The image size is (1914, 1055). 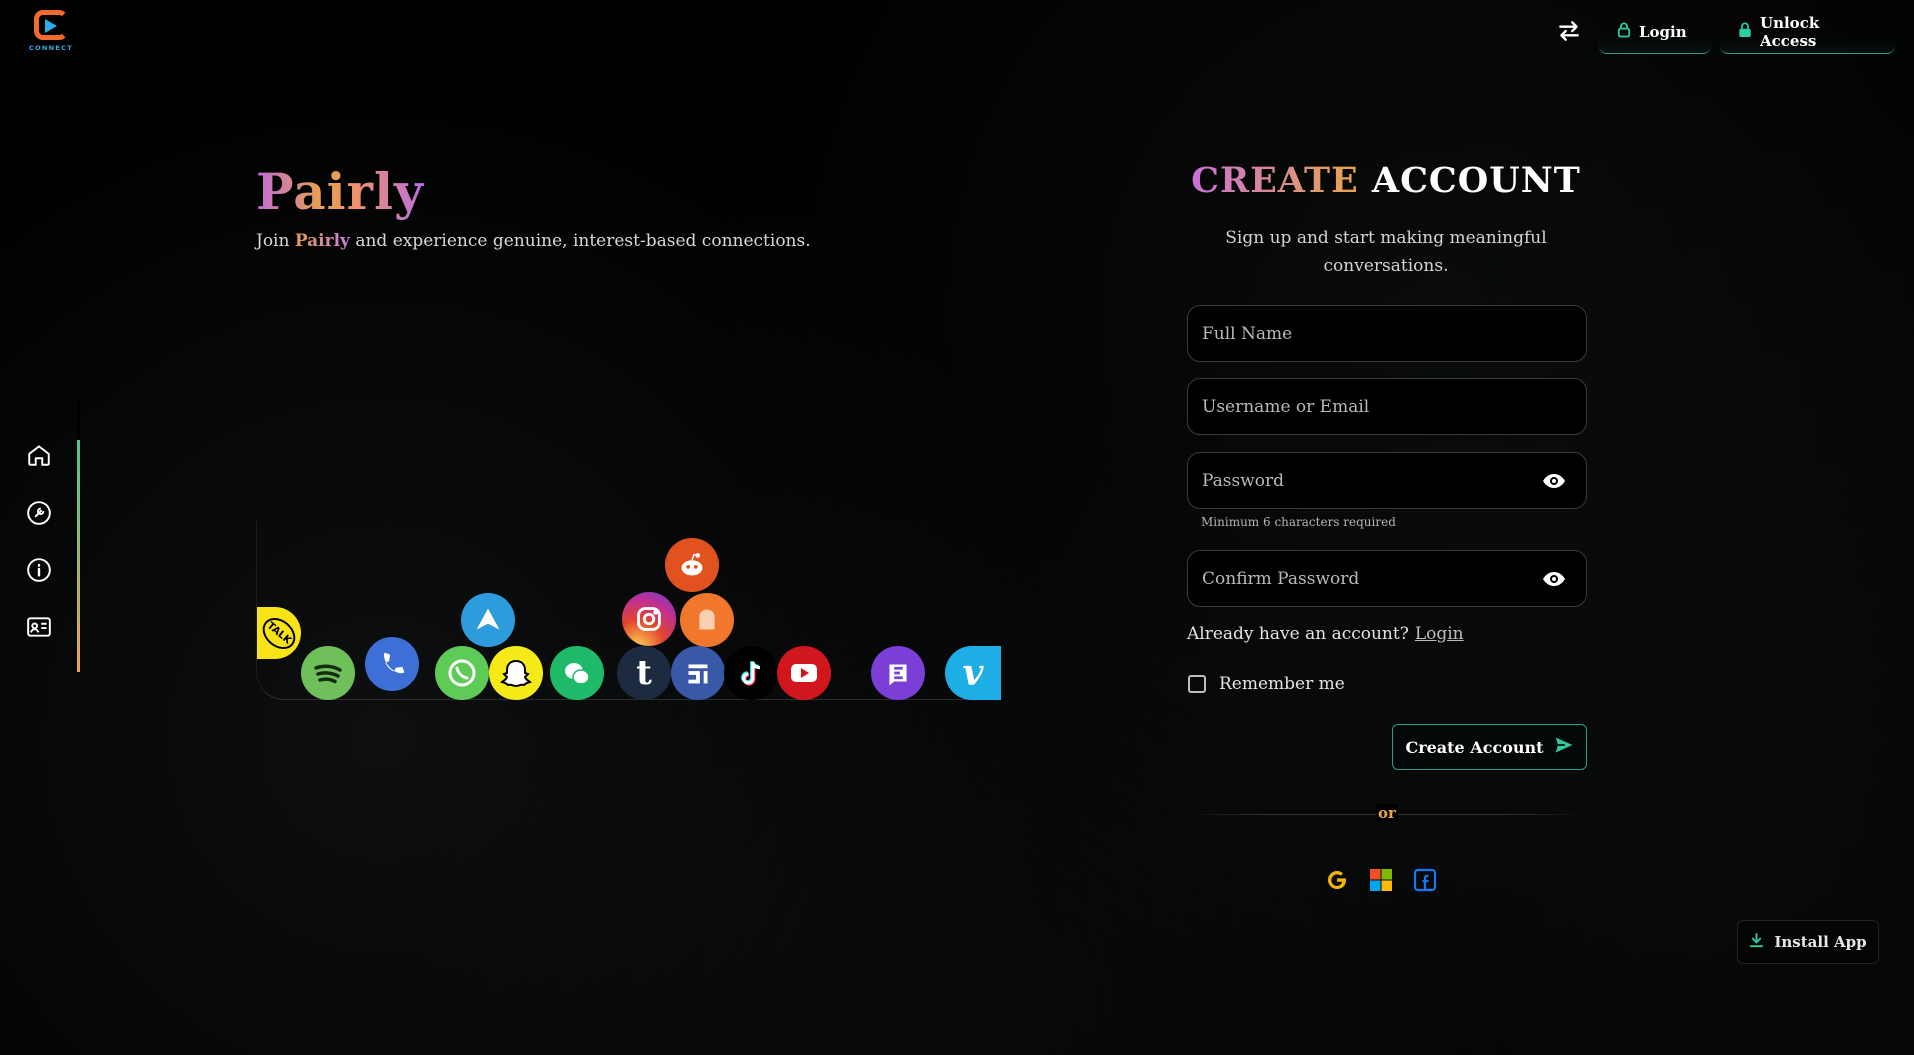 What do you see at coordinates (649, 619) in the screenshot?
I see `instagram-bubble` at bounding box center [649, 619].